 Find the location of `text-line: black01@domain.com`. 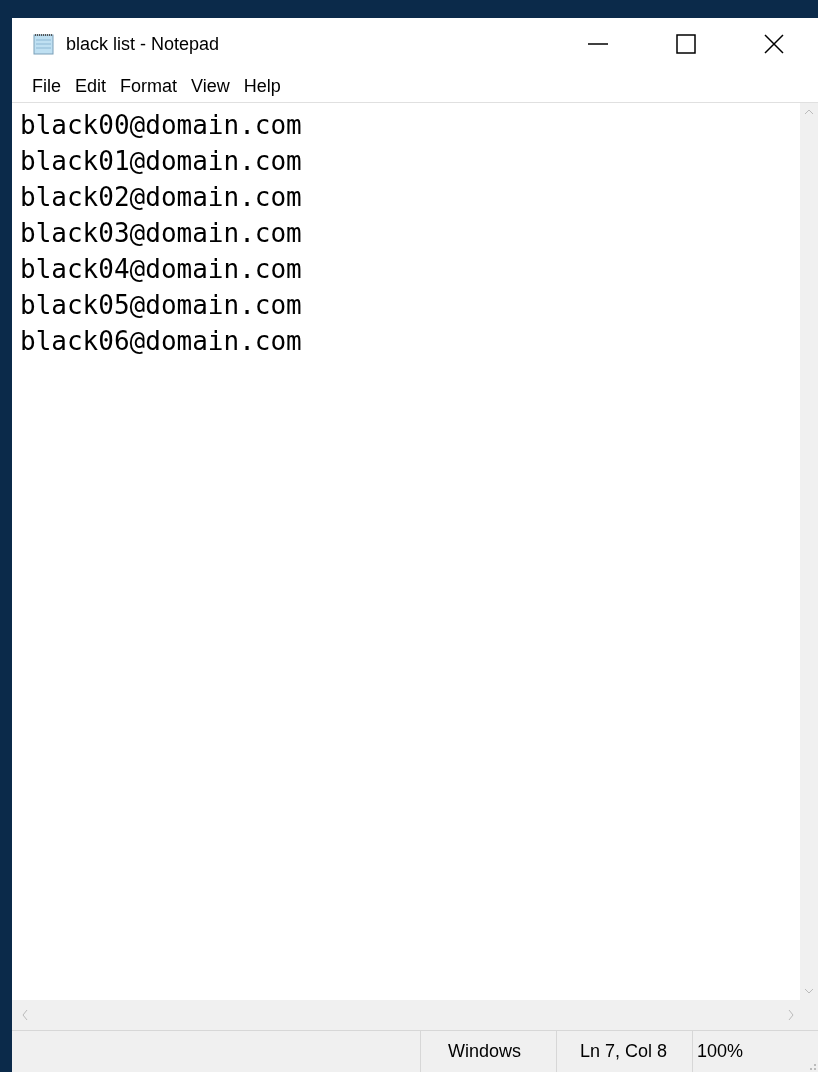

text-line: black01@domain.com is located at coordinates (161, 161).